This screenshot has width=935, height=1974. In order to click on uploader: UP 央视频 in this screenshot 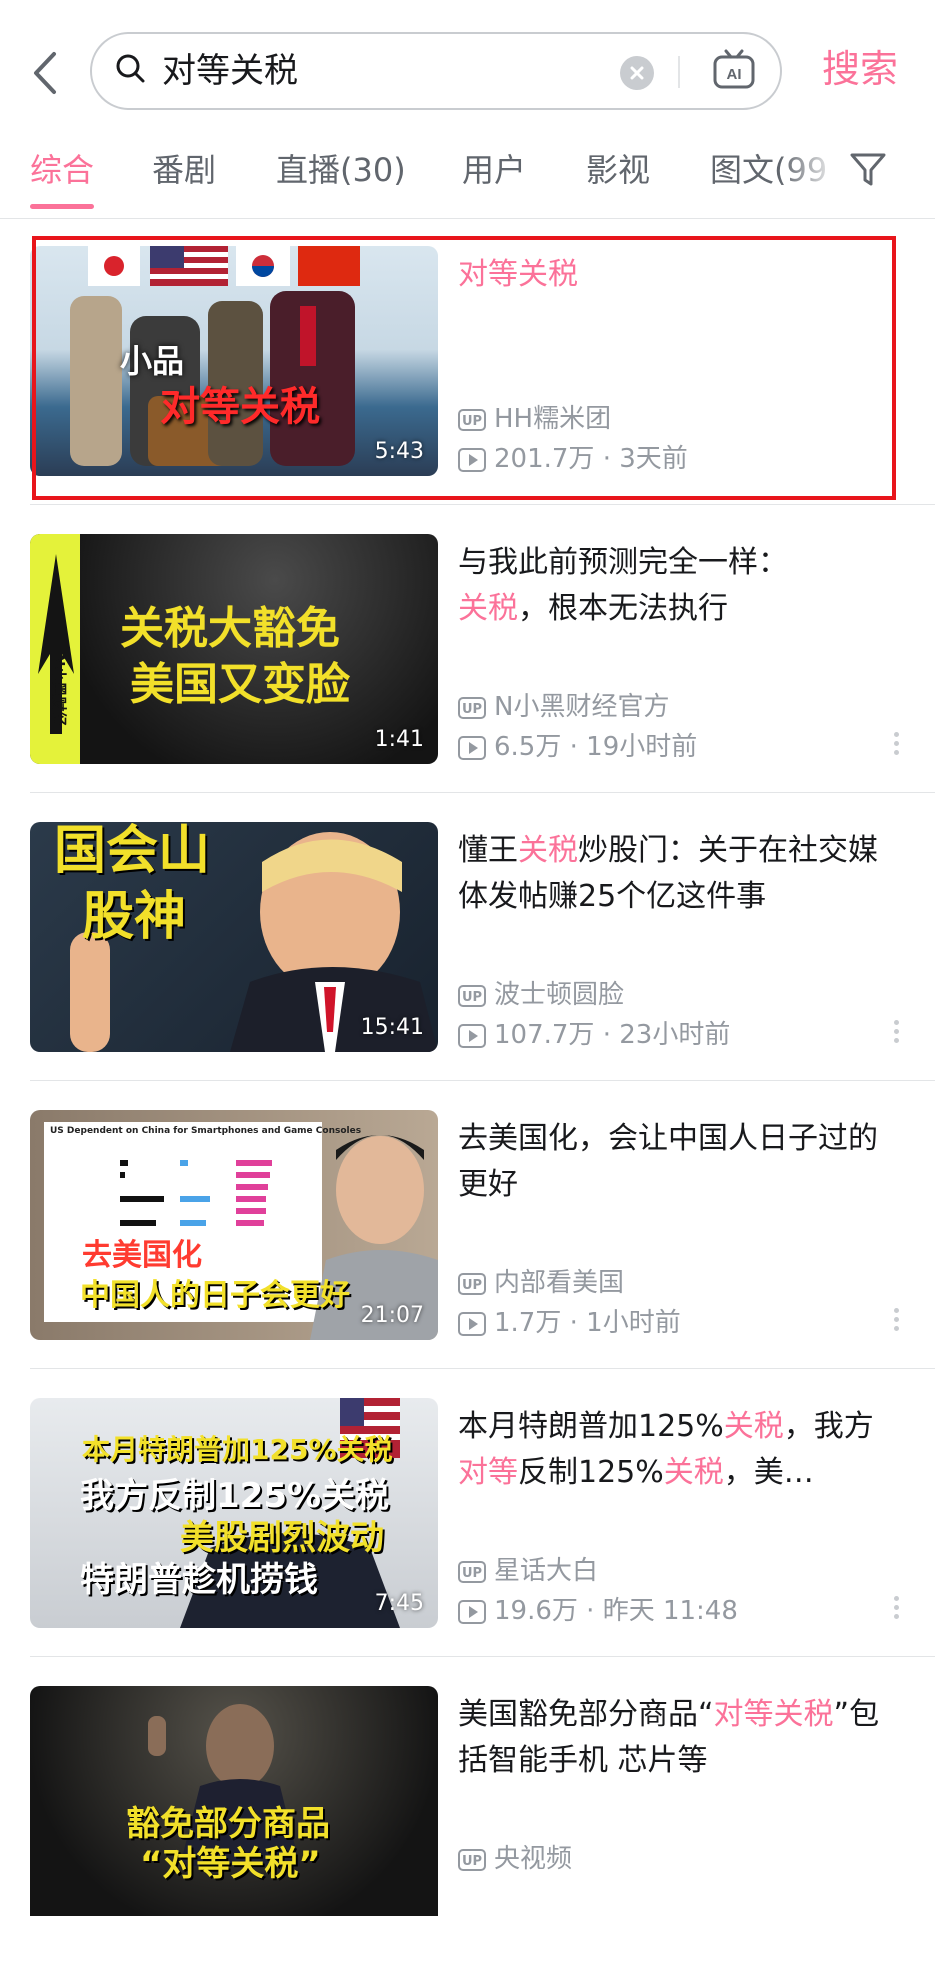, I will do `click(515, 1859)`.